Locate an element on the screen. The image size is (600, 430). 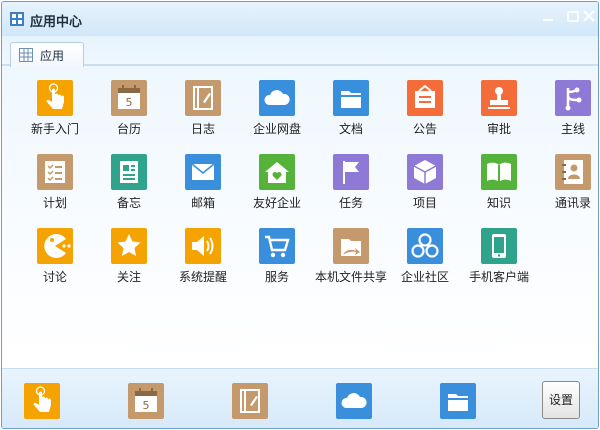
tab-apps: 应用 is located at coordinates (47, 54).